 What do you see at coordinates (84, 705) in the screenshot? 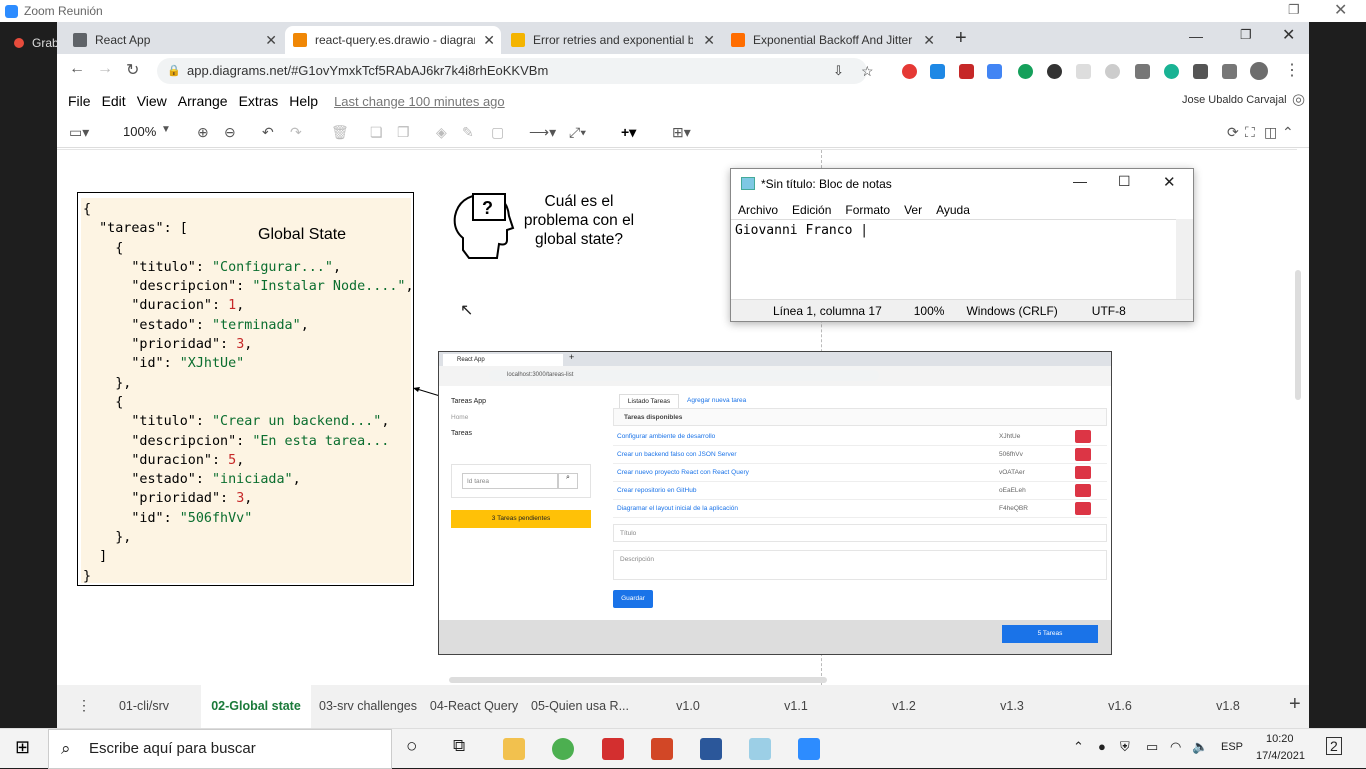
I see `pages-menu-icon: ⋮` at bounding box center [84, 705].